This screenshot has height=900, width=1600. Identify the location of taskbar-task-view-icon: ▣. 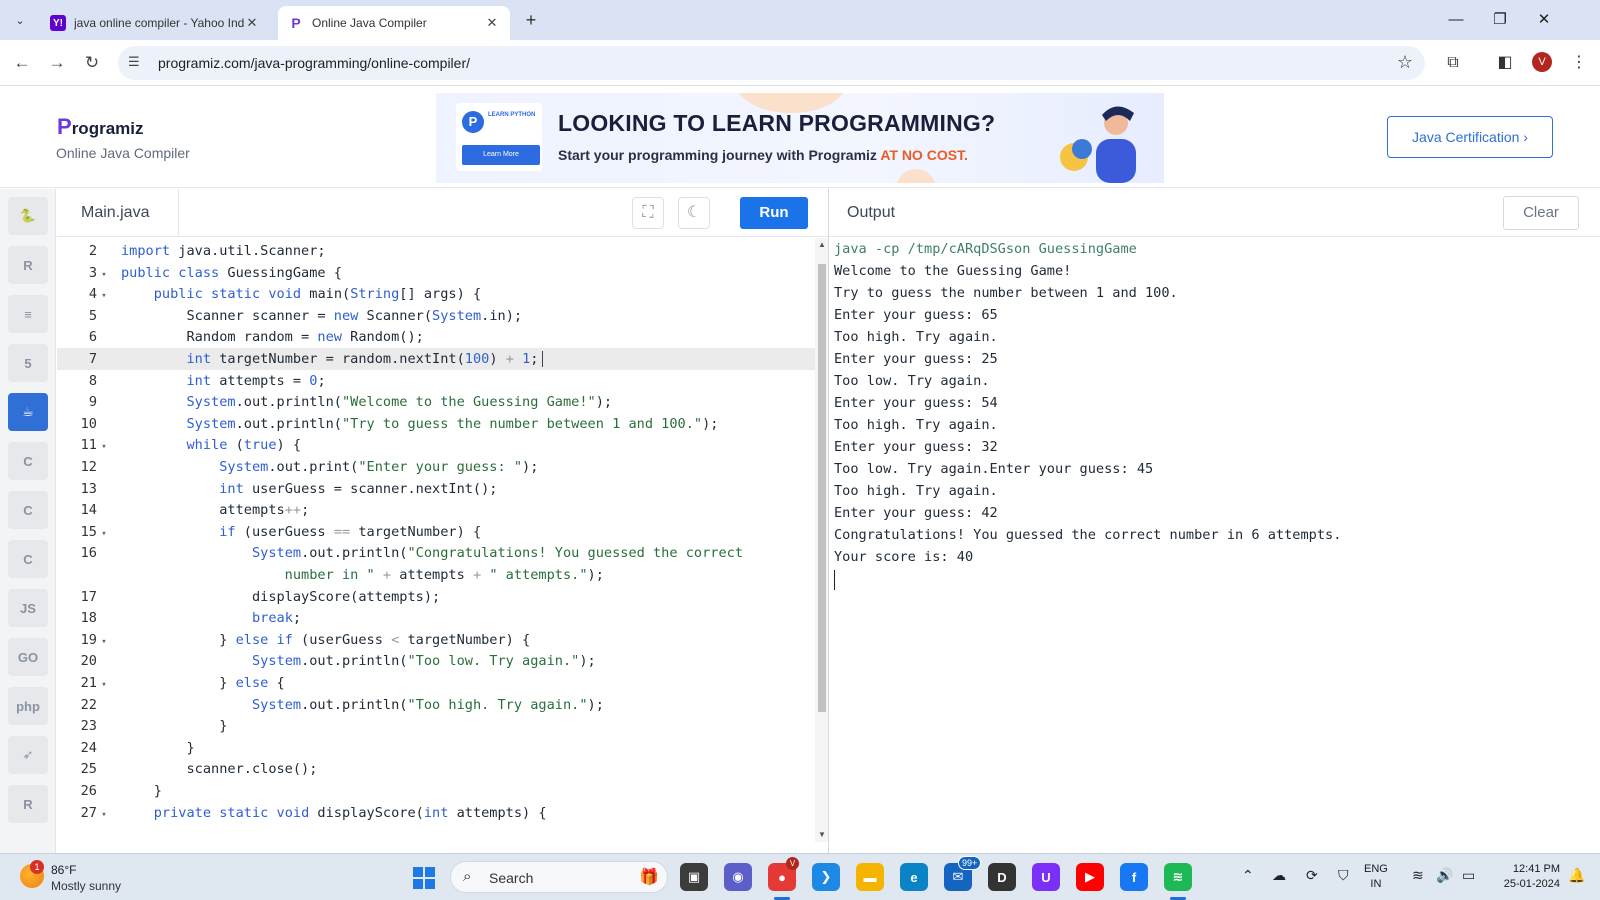
(694, 877).